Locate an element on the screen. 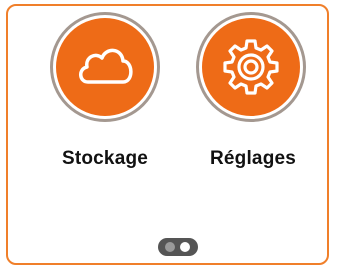  settings-icon-button is located at coordinates (251, 67).